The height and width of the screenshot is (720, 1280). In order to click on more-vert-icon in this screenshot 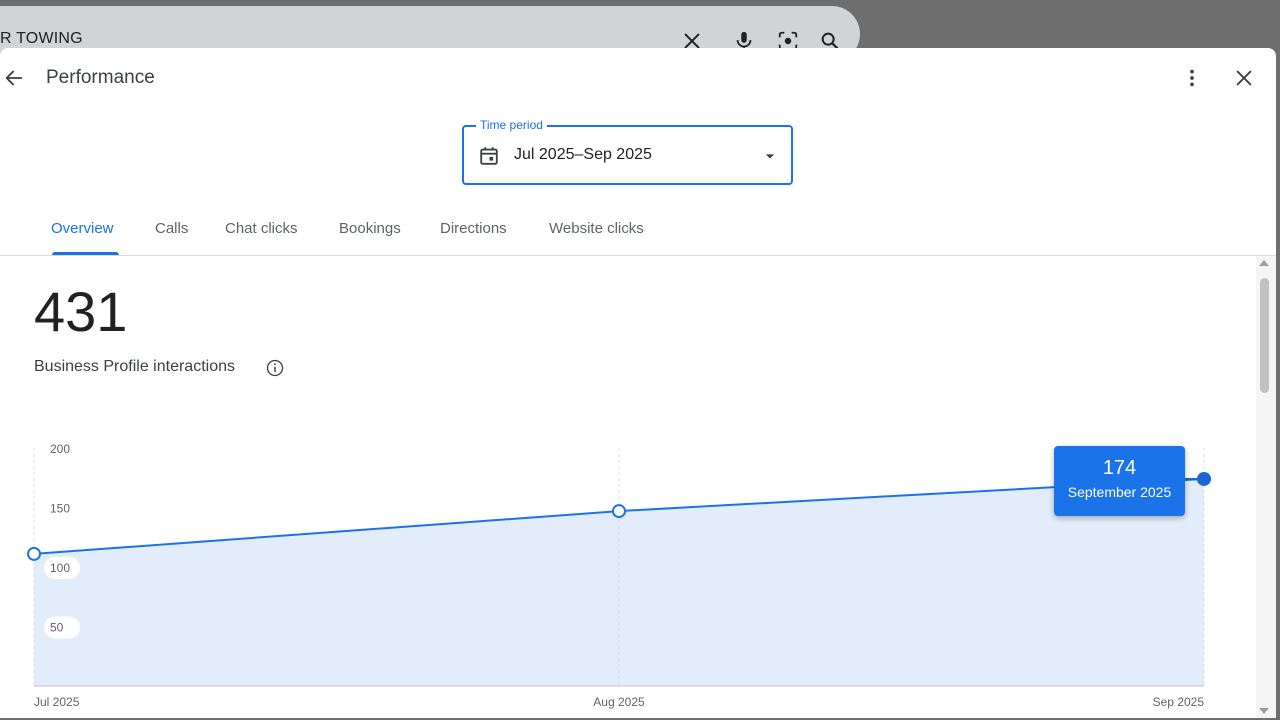, I will do `click(1192, 78)`.